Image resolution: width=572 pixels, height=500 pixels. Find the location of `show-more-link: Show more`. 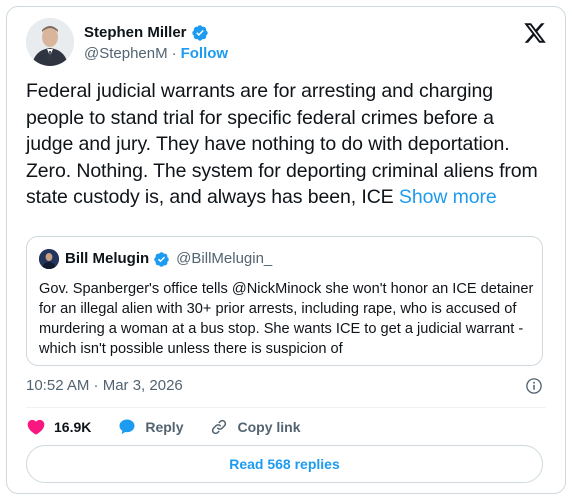

show-more-link: Show more is located at coordinates (448, 197).